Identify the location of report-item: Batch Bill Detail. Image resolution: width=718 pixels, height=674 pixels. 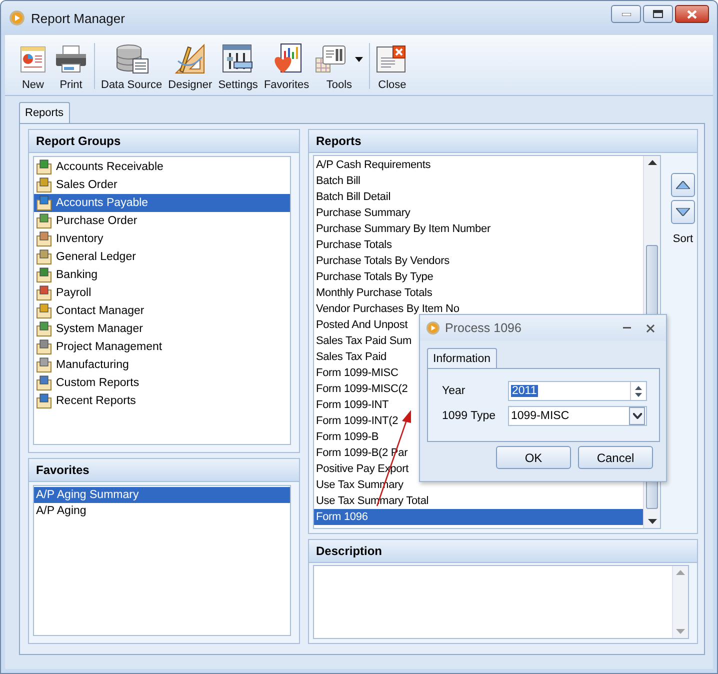
(478, 197).